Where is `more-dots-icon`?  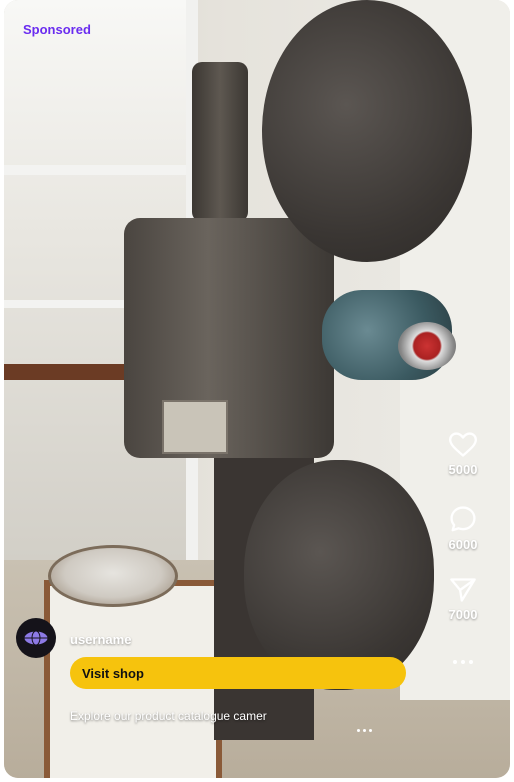 more-dots-icon is located at coordinates (463, 657).